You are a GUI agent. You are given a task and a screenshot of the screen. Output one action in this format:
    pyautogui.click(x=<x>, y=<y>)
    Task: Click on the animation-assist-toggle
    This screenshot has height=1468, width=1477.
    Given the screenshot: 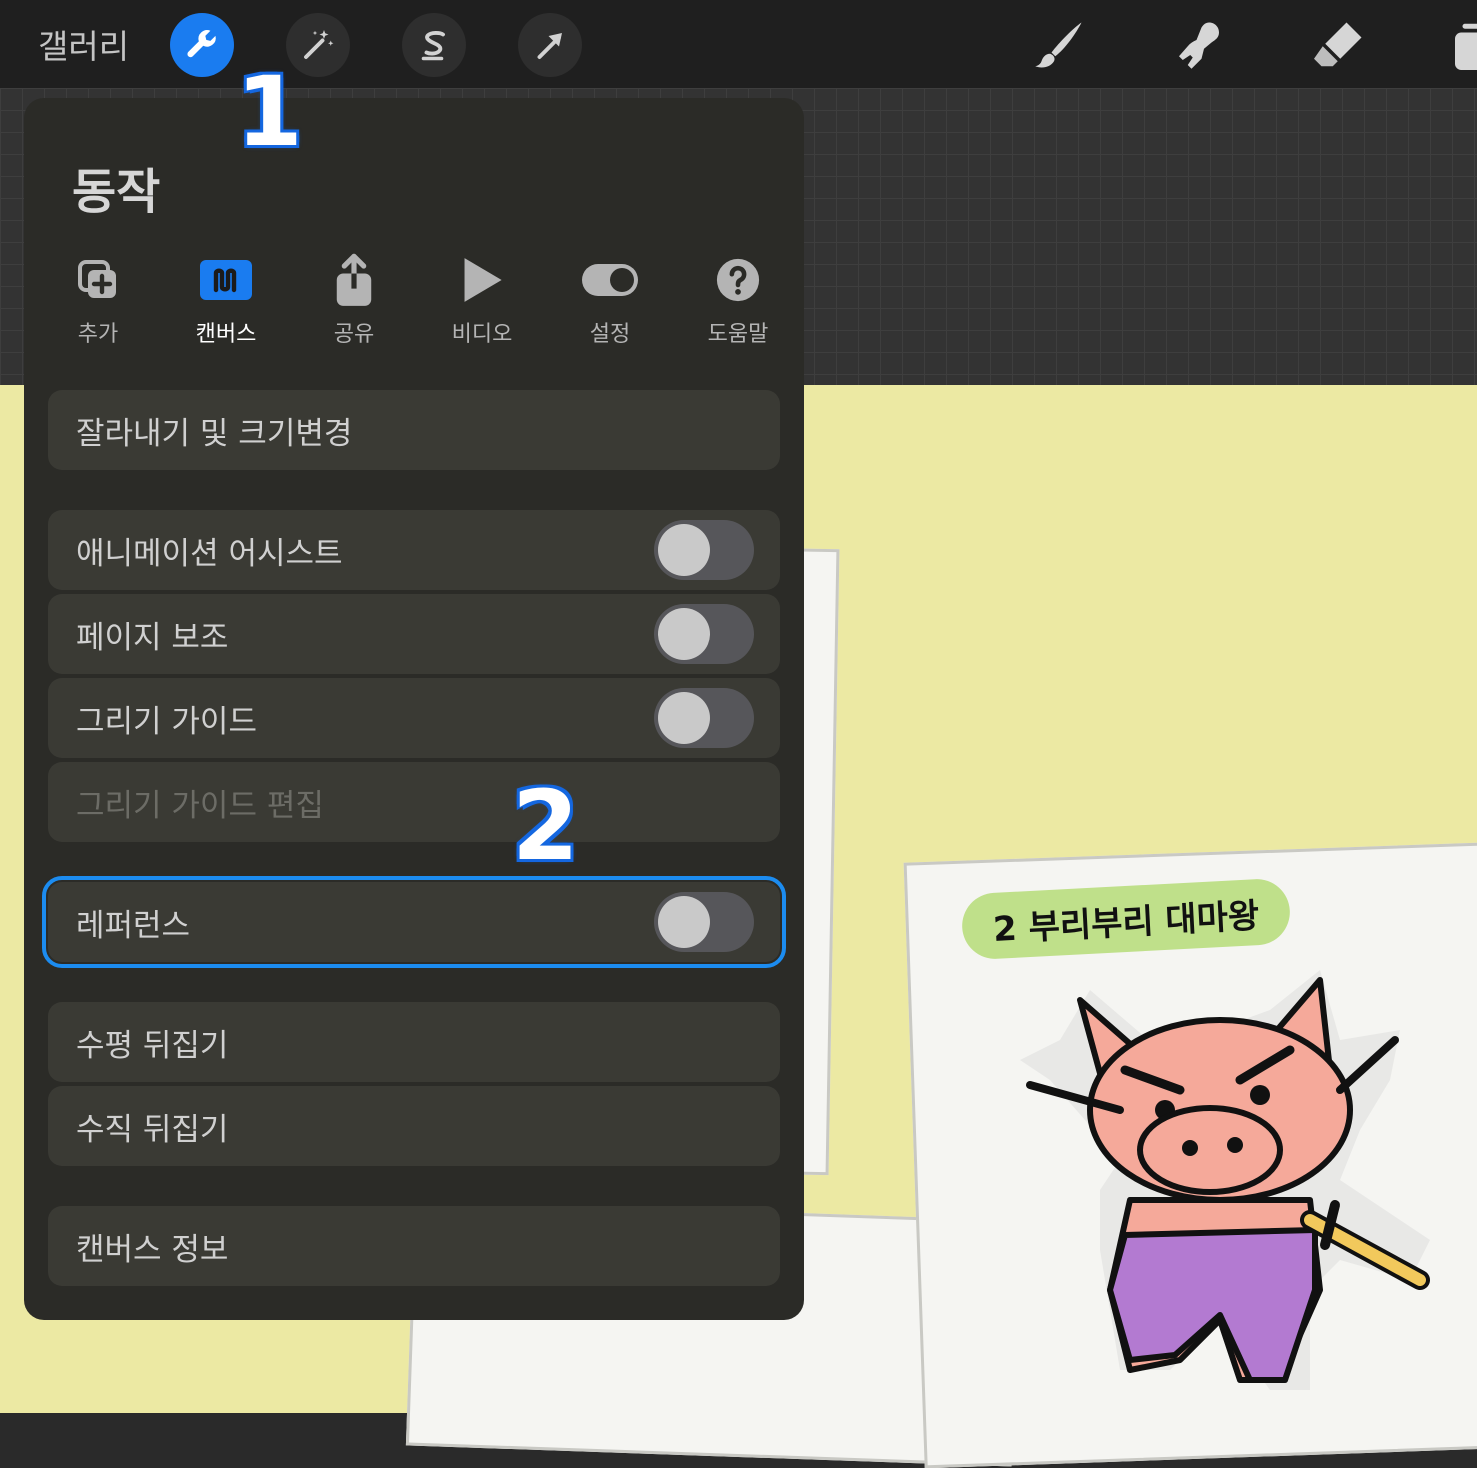 What is the action you would take?
    pyautogui.click(x=704, y=550)
    